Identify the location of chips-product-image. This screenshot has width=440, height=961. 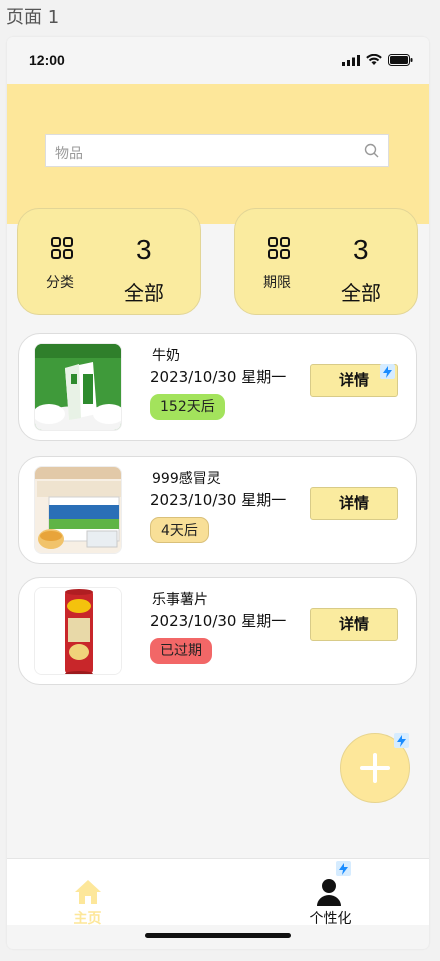
(78, 631).